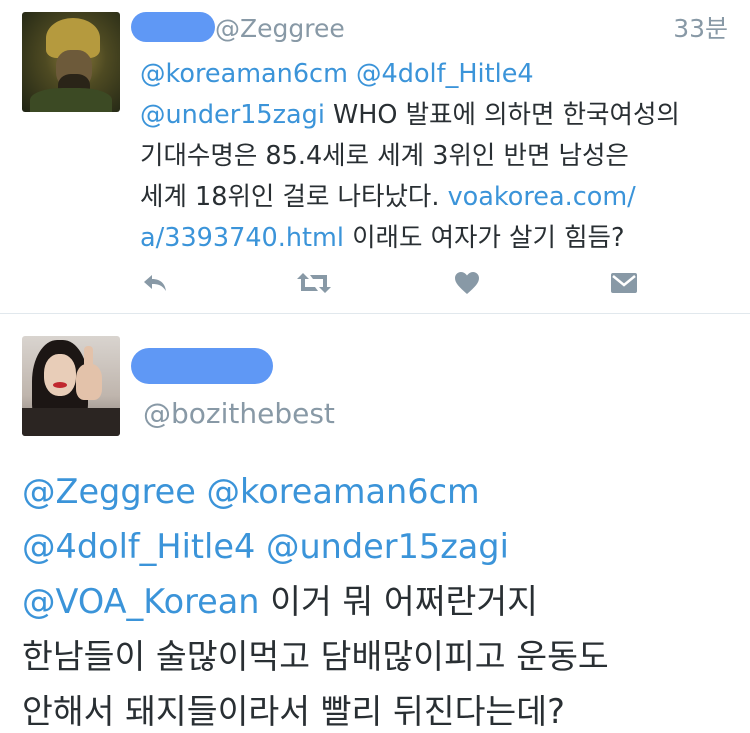 This screenshot has width=750, height=733. I want to click on tweet-line: 세계 18위인 걸로 나타났다. voakorea.com/, so click(440, 197).